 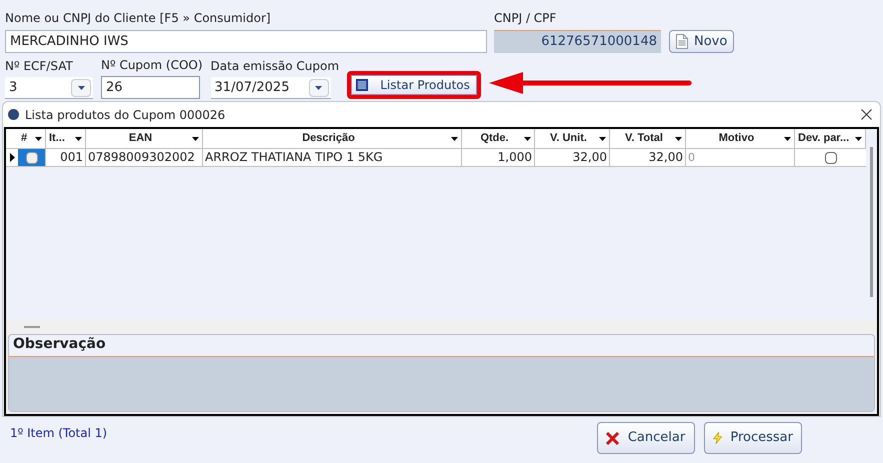 I want to click on observation-field, so click(x=441, y=384).